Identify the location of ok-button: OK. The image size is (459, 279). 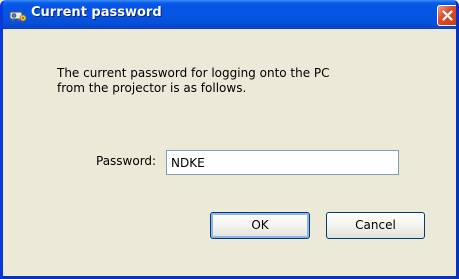
(260, 225).